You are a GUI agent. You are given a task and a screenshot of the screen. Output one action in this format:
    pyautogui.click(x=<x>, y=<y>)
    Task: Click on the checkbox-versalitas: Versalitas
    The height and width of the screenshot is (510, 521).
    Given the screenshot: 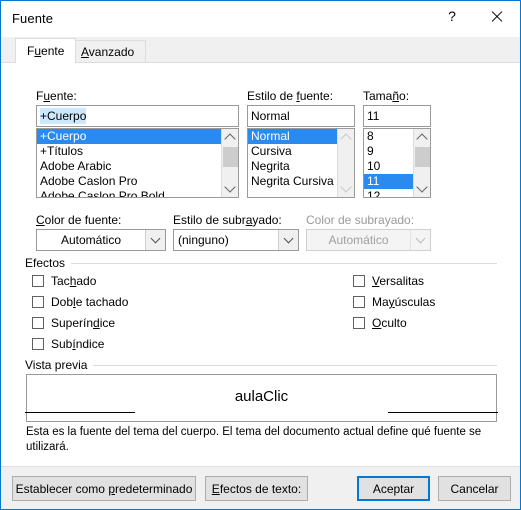 What is the action you would take?
    pyautogui.click(x=388, y=281)
    